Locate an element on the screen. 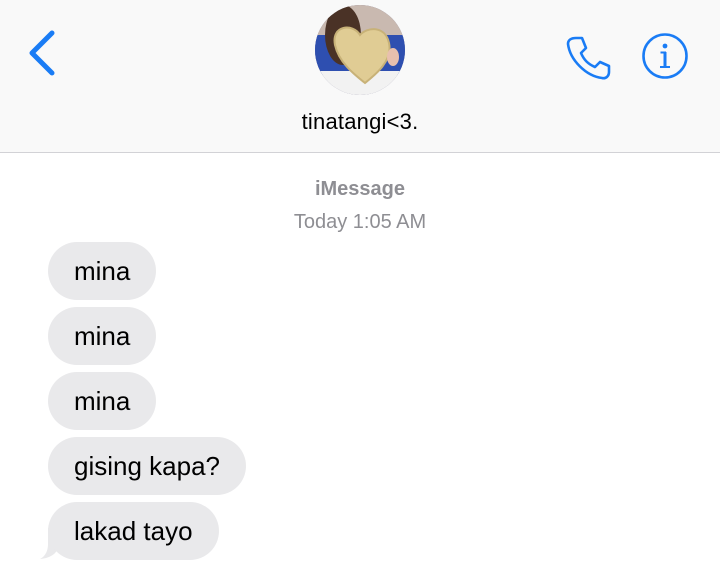 This screenshot has height=570, width=720. contact-avatar is located at coordinates (360, 50).